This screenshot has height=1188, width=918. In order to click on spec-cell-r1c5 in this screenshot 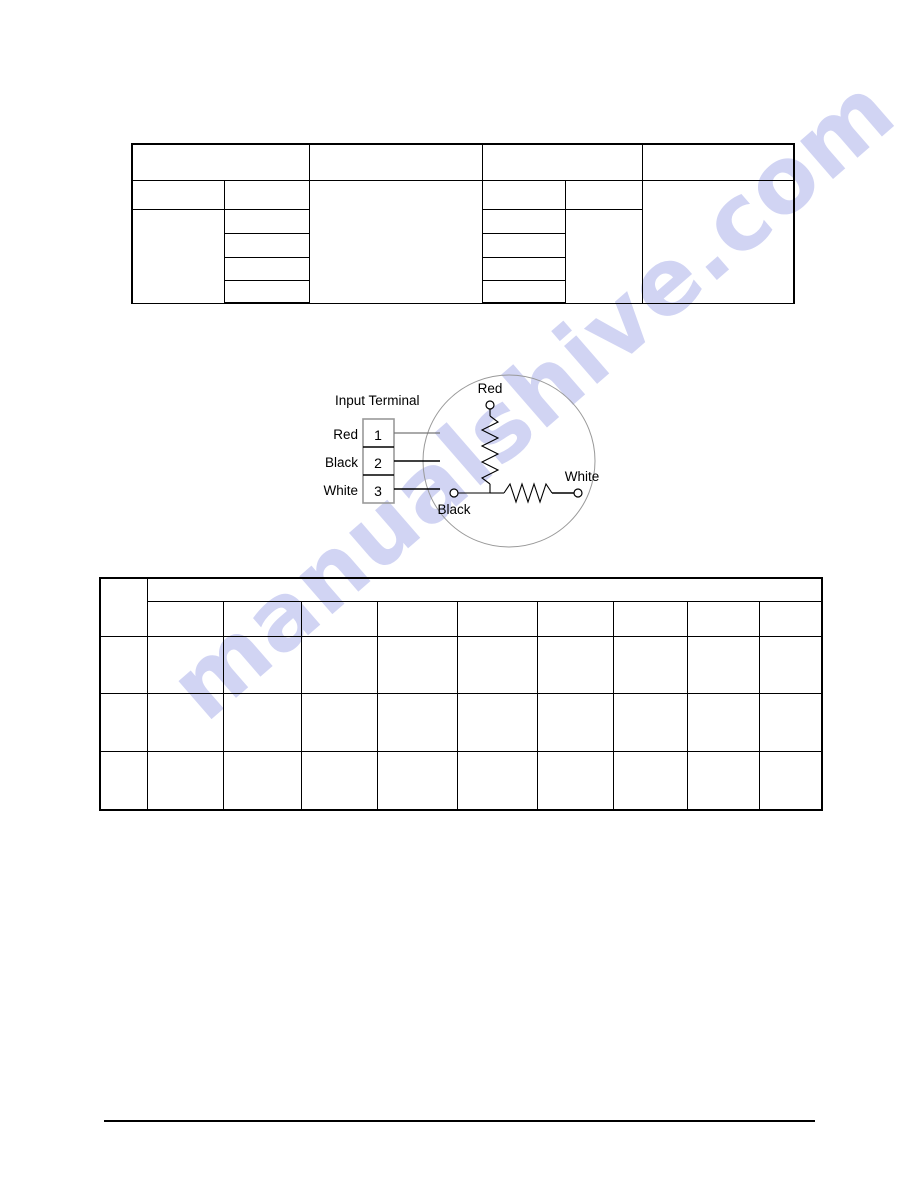, I will do `click(603, 194)`.